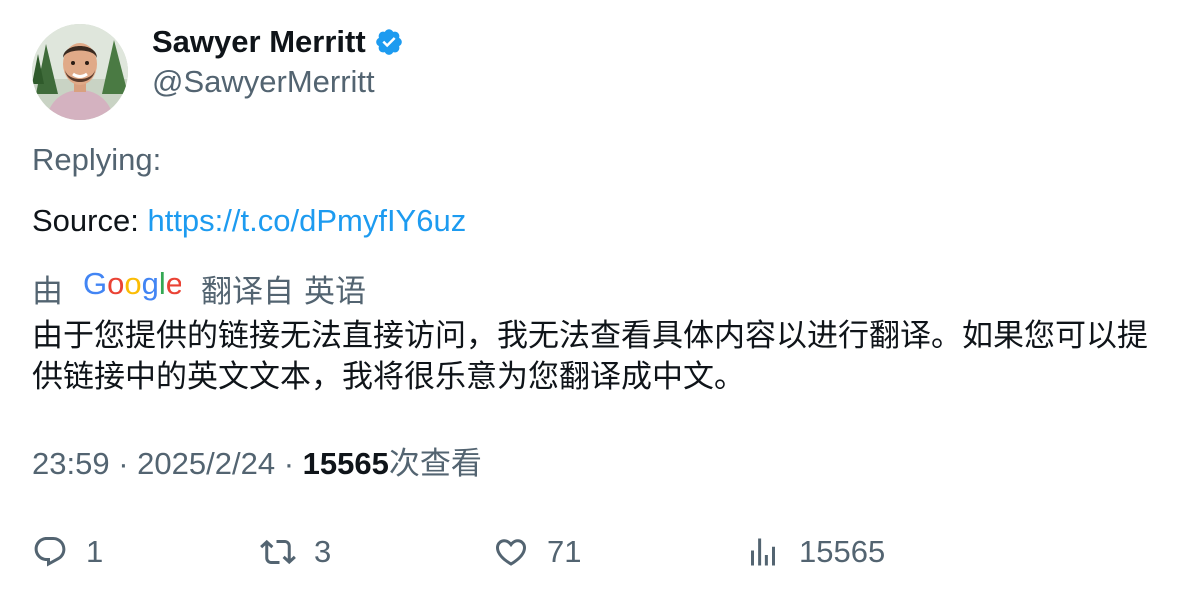 This screenshot has width=1196, height=598. I want to click on tweet-time: 23:59, so click(71, 463).